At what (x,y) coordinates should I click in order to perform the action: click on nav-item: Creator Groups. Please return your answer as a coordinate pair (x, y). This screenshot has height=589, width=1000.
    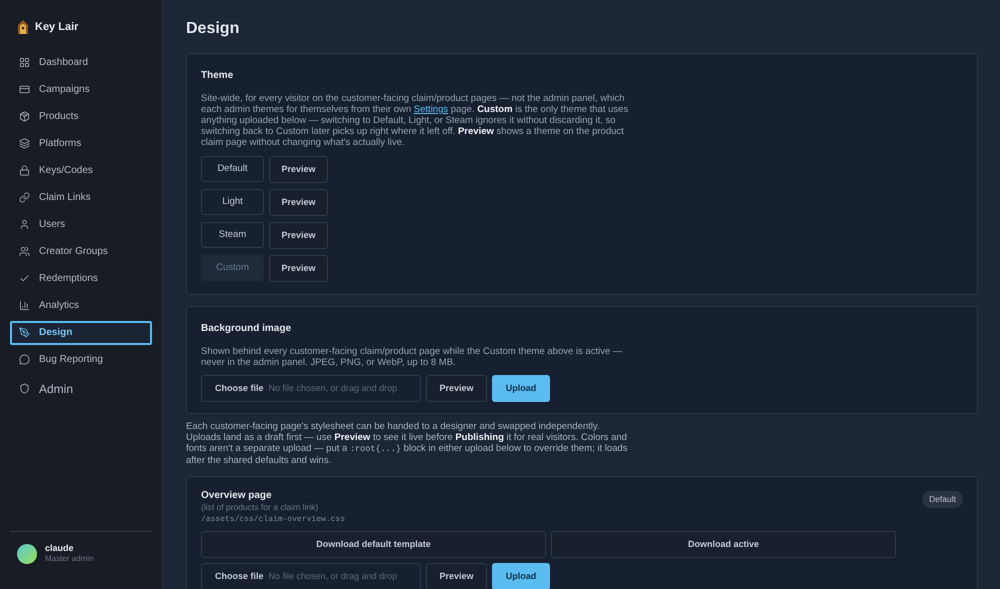
    Looking at the image, I should click on (81, 252).